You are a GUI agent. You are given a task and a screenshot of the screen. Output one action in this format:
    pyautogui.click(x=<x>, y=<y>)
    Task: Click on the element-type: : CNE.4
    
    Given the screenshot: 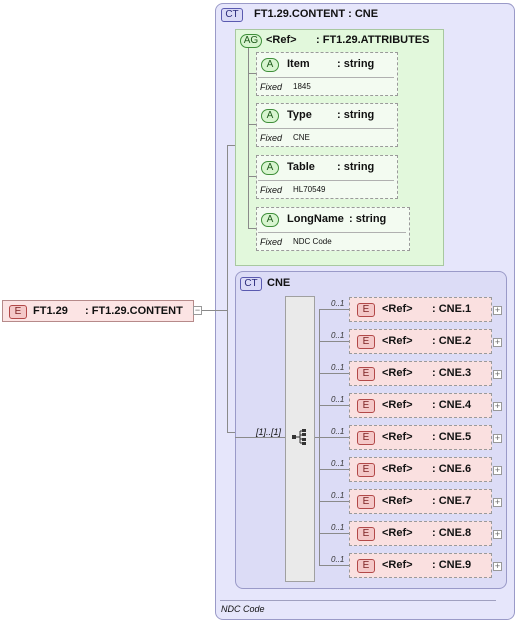 What is the action you would take?
    pyautogui.click(x=452, y=405)
    